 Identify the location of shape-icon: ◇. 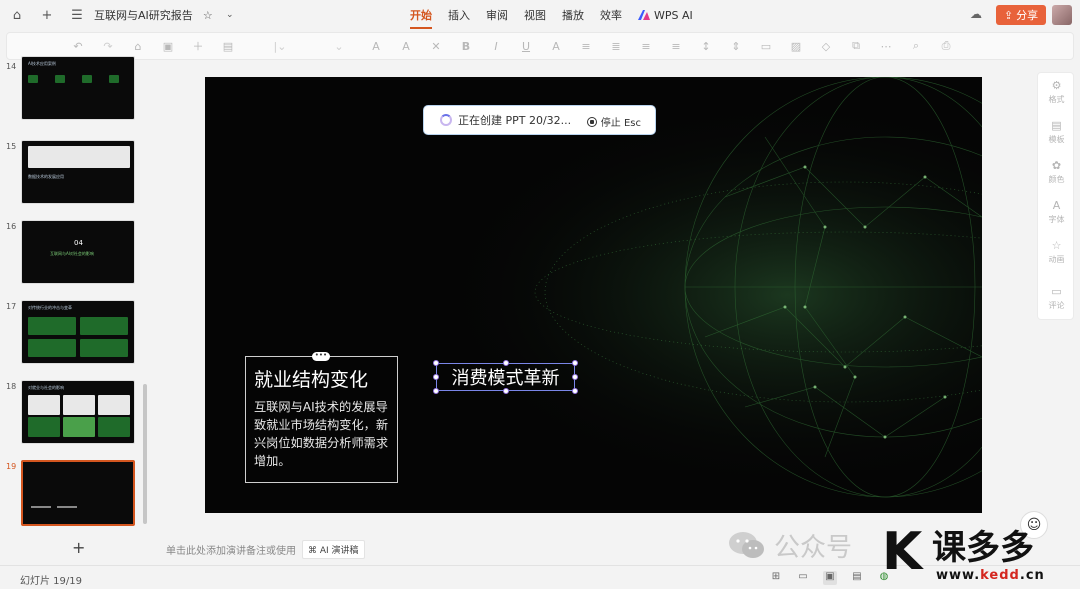
(826, 46).